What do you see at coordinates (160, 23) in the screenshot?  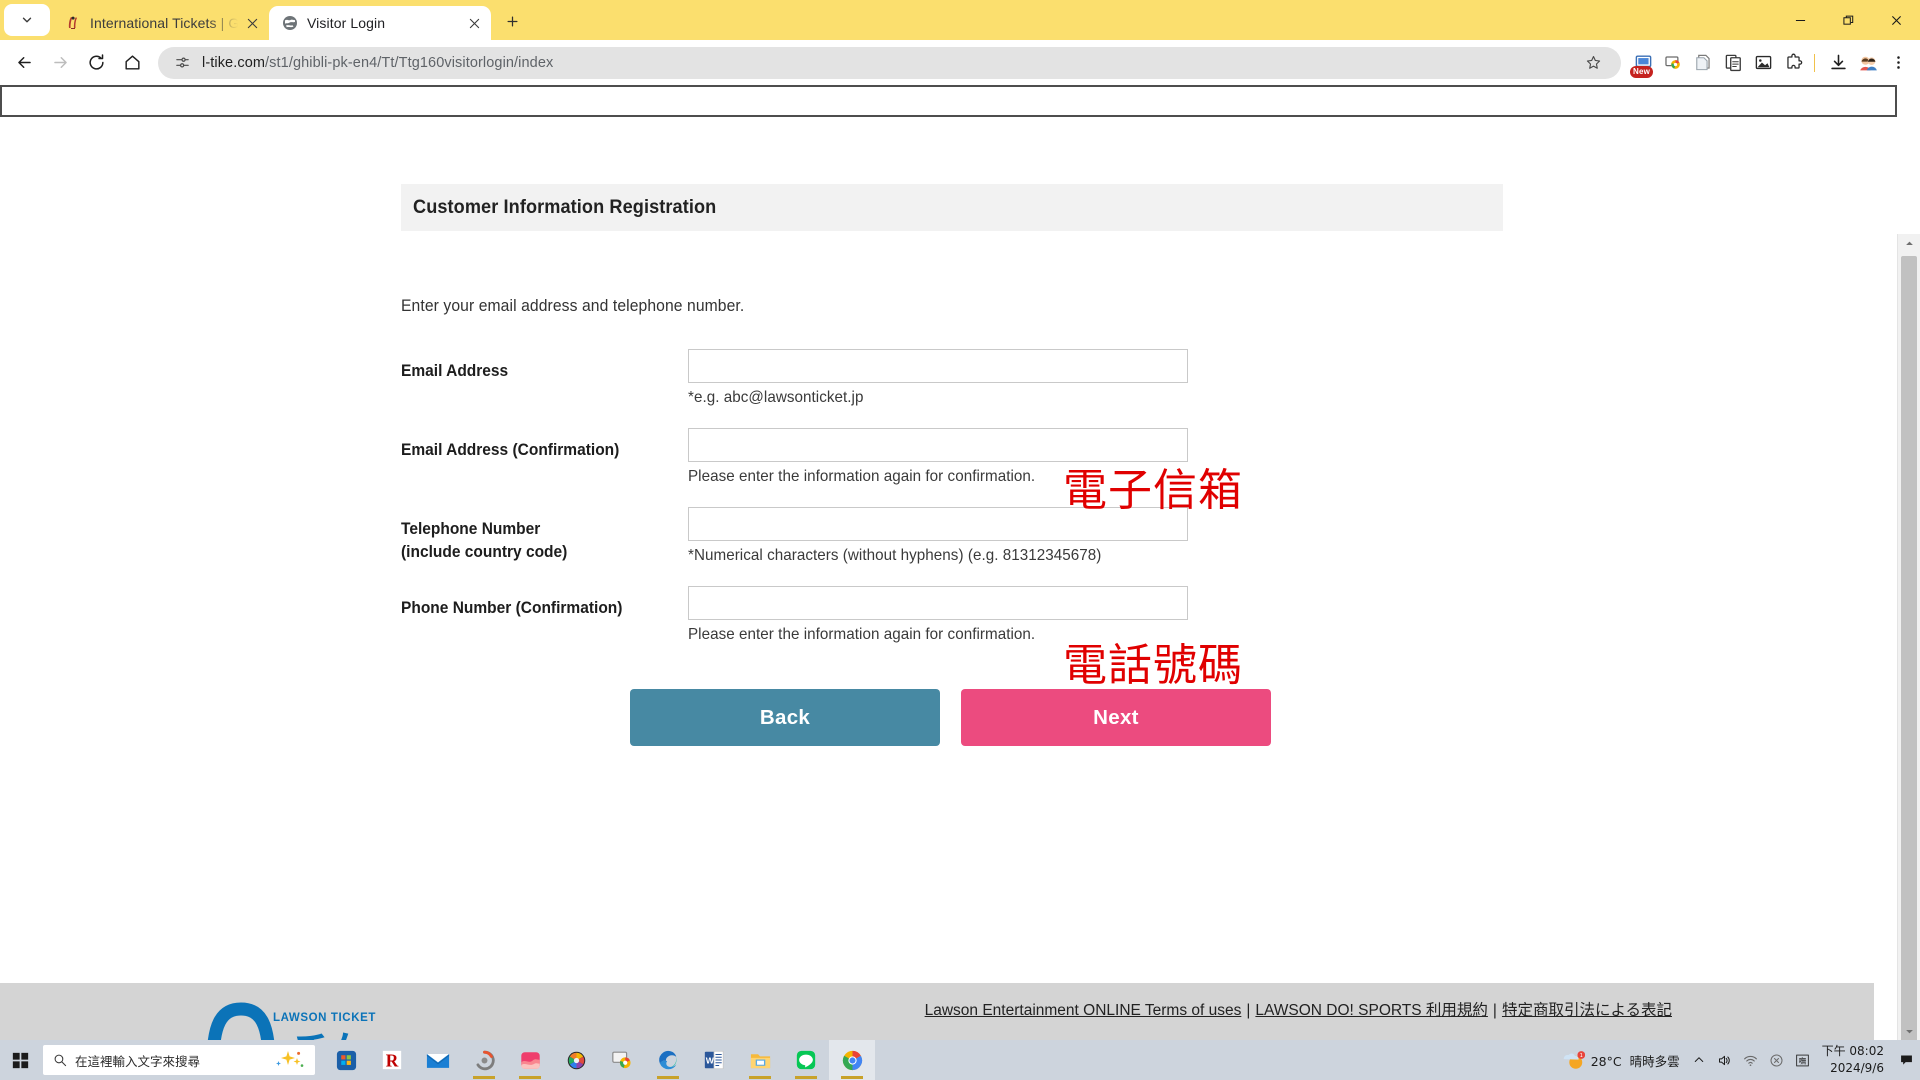 I see `tab-international-tickets: International Tickets | GHIBLI` at bounding box center [160, 23].